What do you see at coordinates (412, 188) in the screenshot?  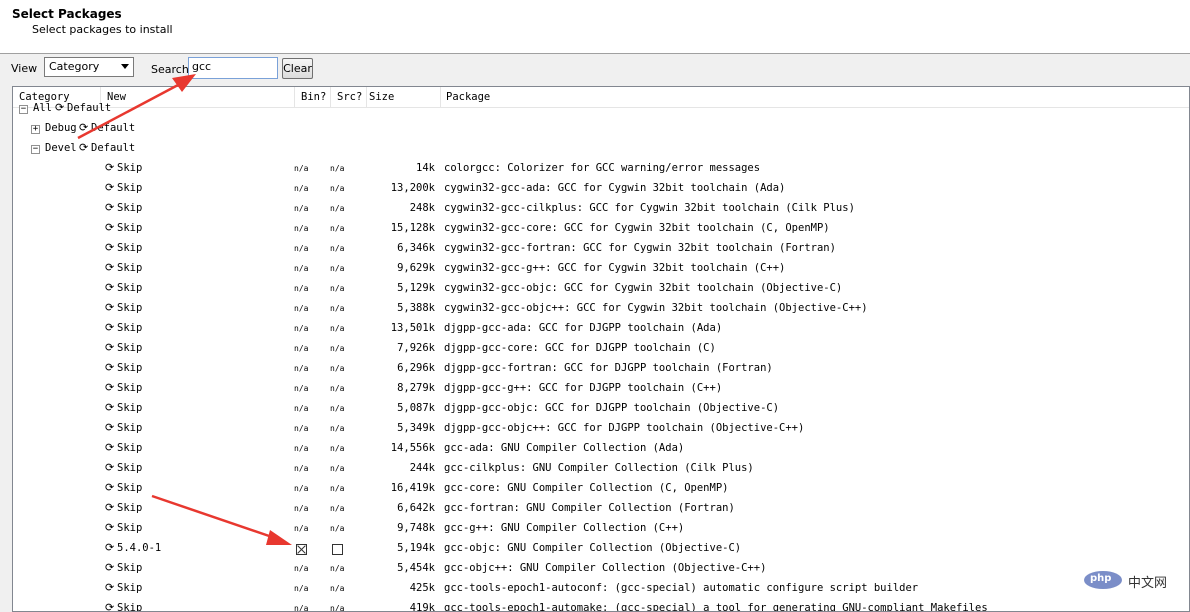 I see `package-size: 13,200k` at bounding box center [412, 188].